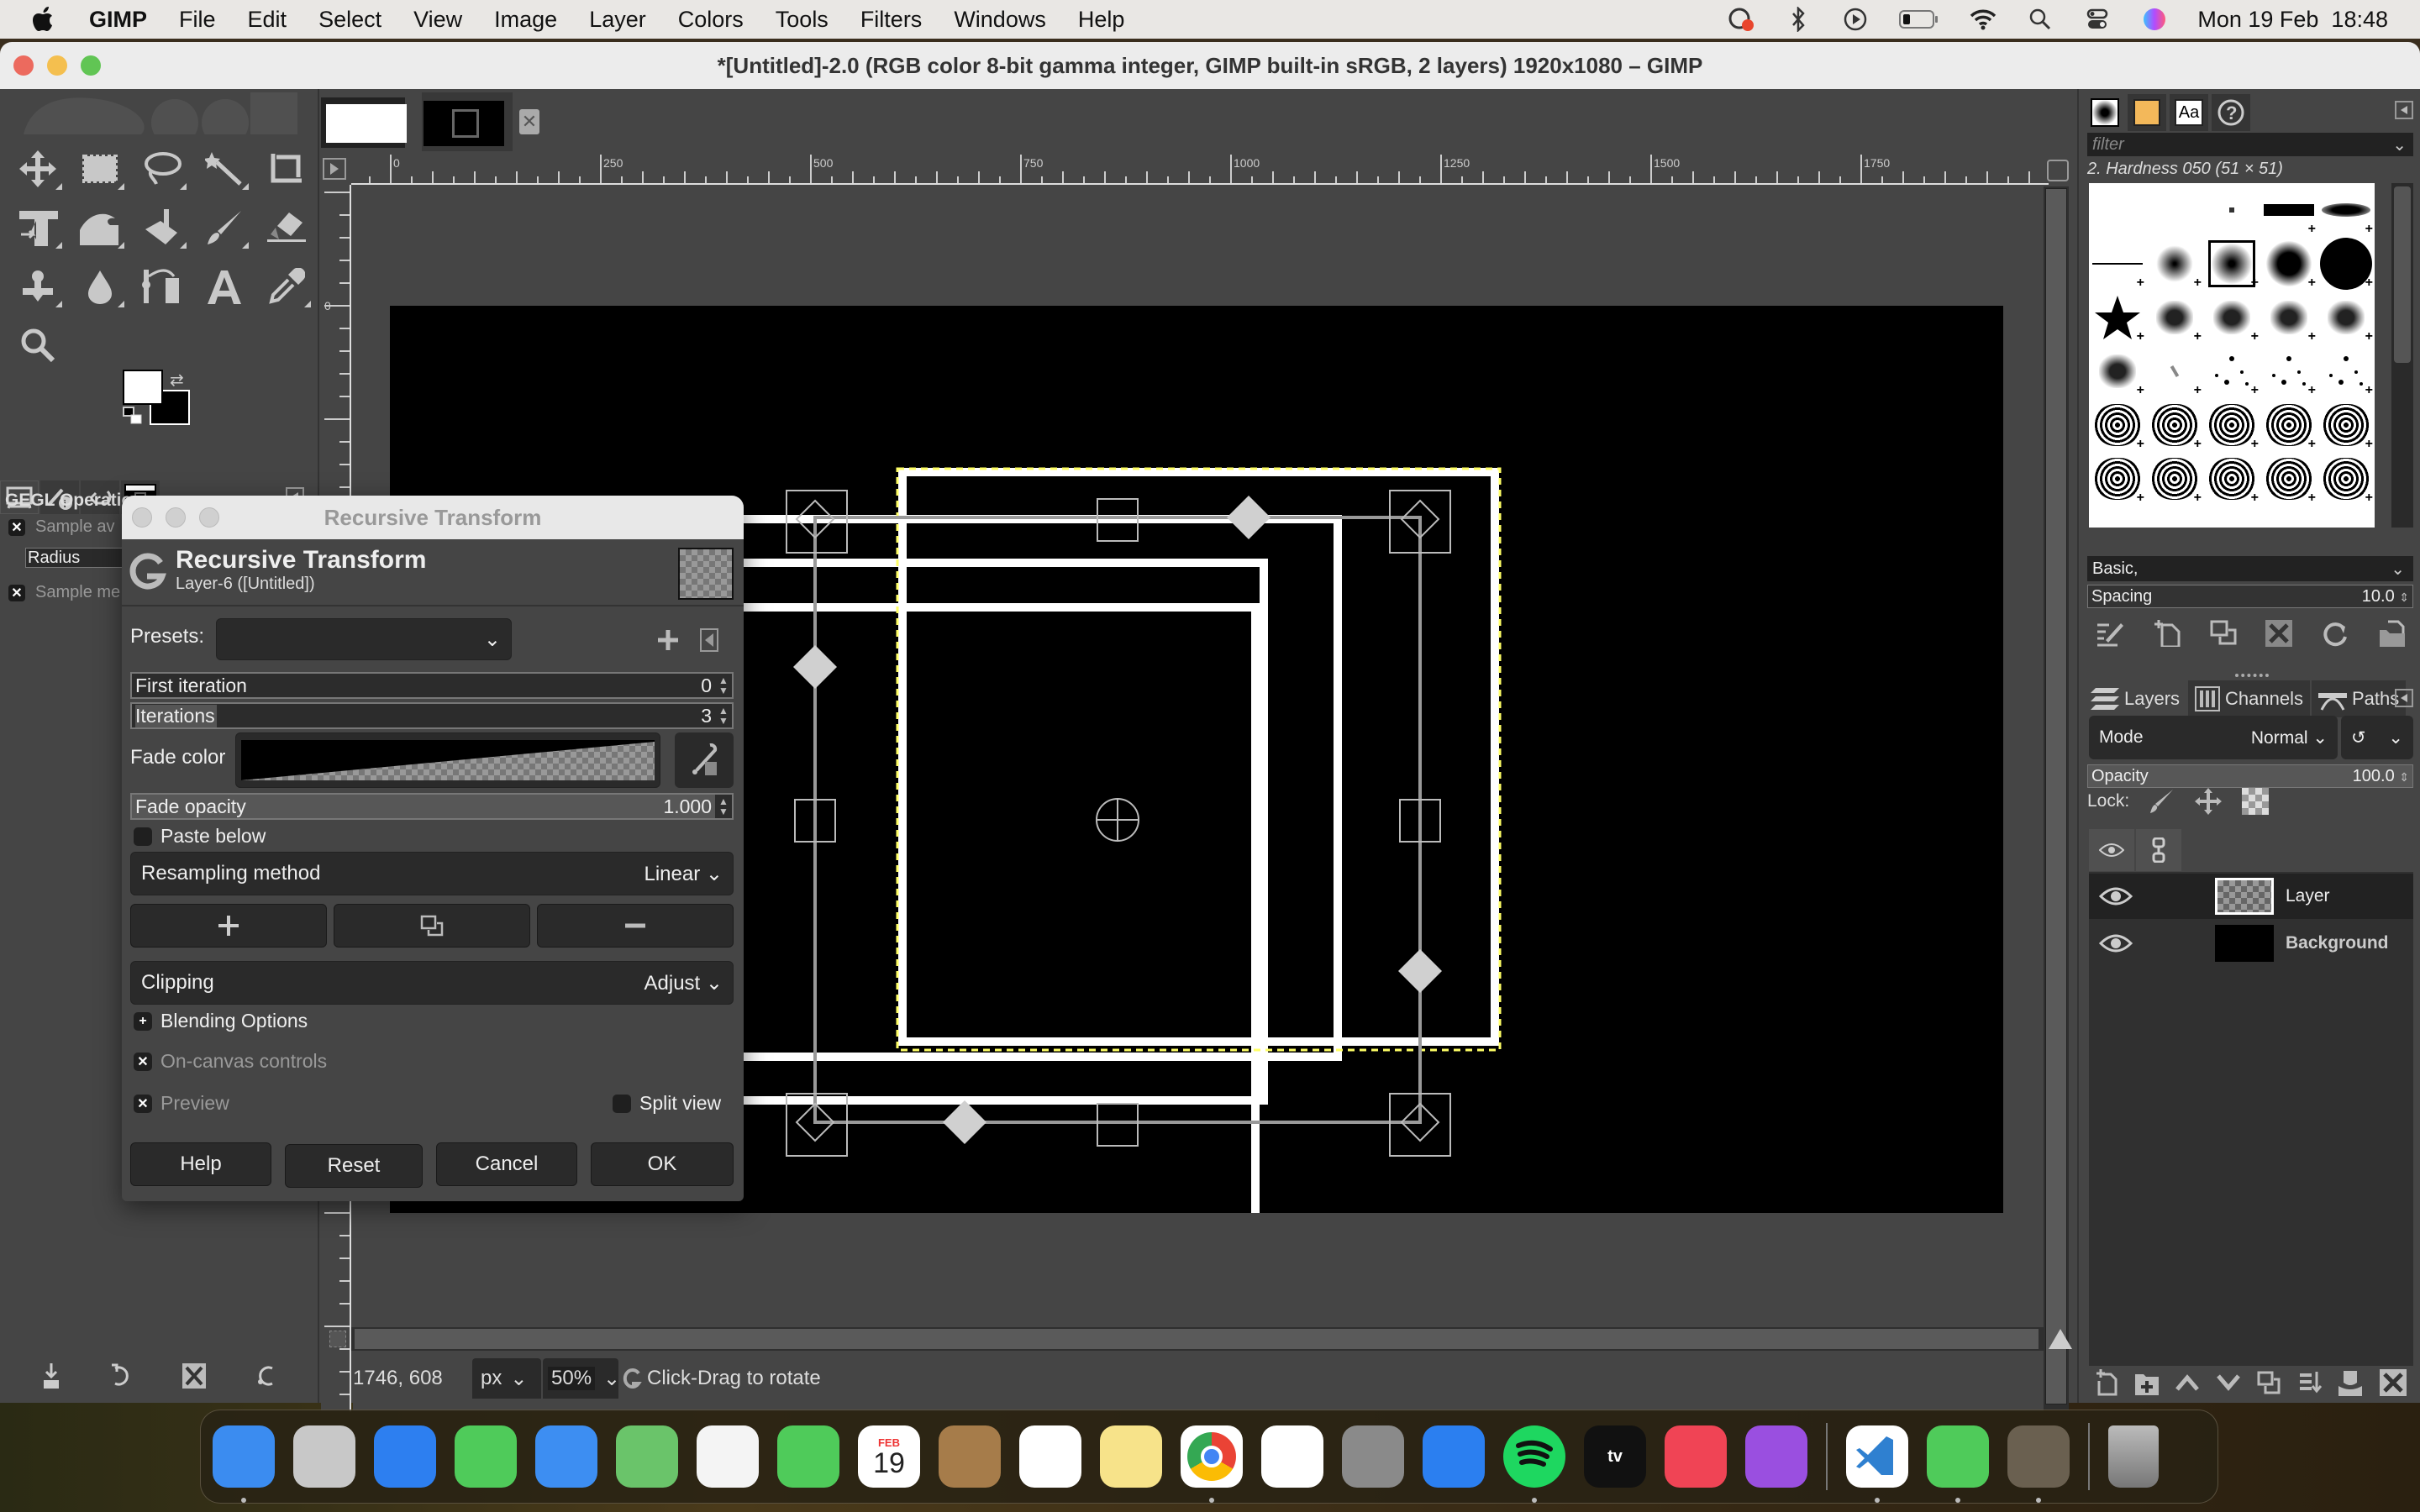  I want to click on horizontal-scrollbar, so click(1197, 1339).